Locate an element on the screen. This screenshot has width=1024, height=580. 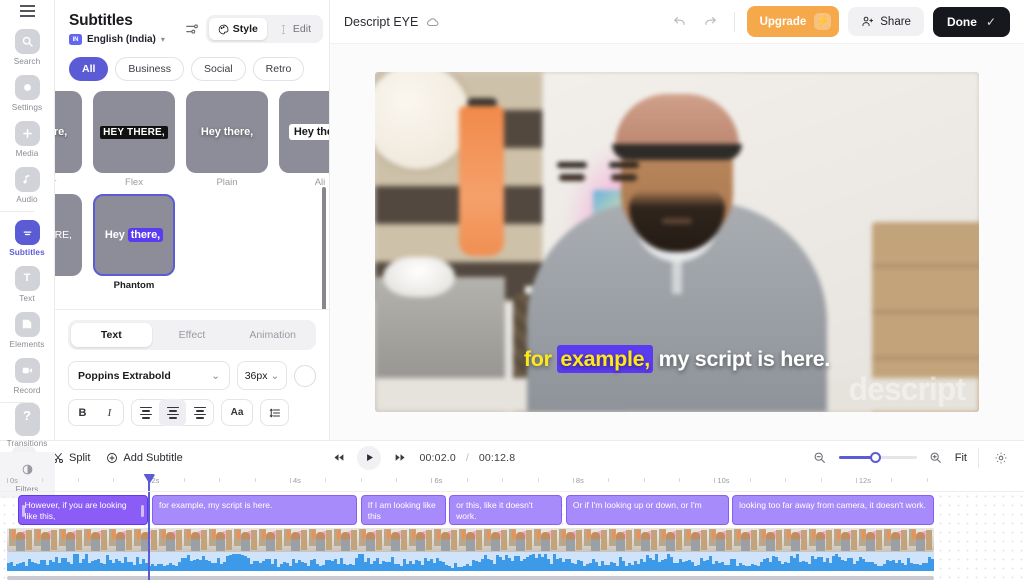
panel-vertical-scrollbar is located at coordinates (324, 248).